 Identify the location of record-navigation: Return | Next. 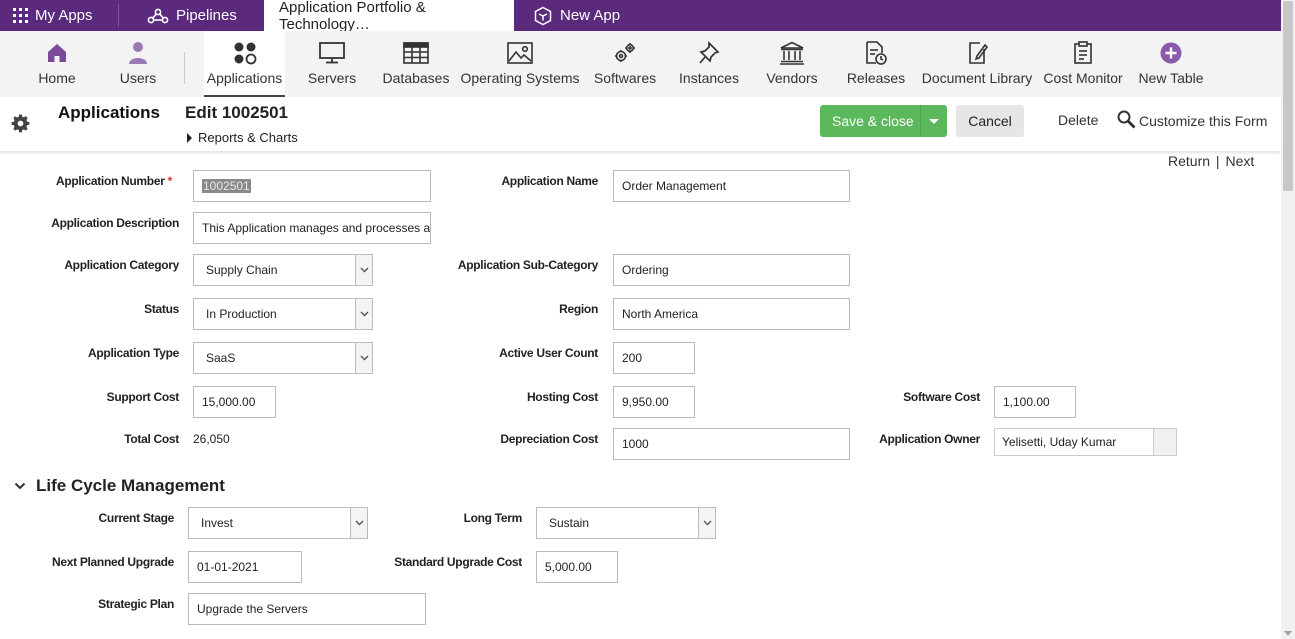
(1211, 161).